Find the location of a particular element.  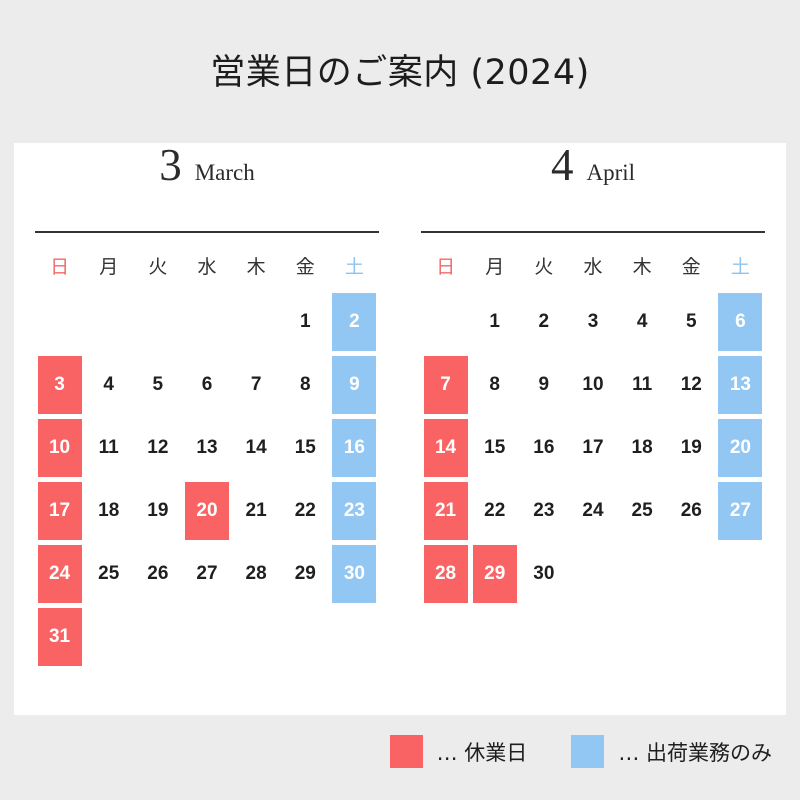

day-cell: 31 is located at coordinates (59, 636).